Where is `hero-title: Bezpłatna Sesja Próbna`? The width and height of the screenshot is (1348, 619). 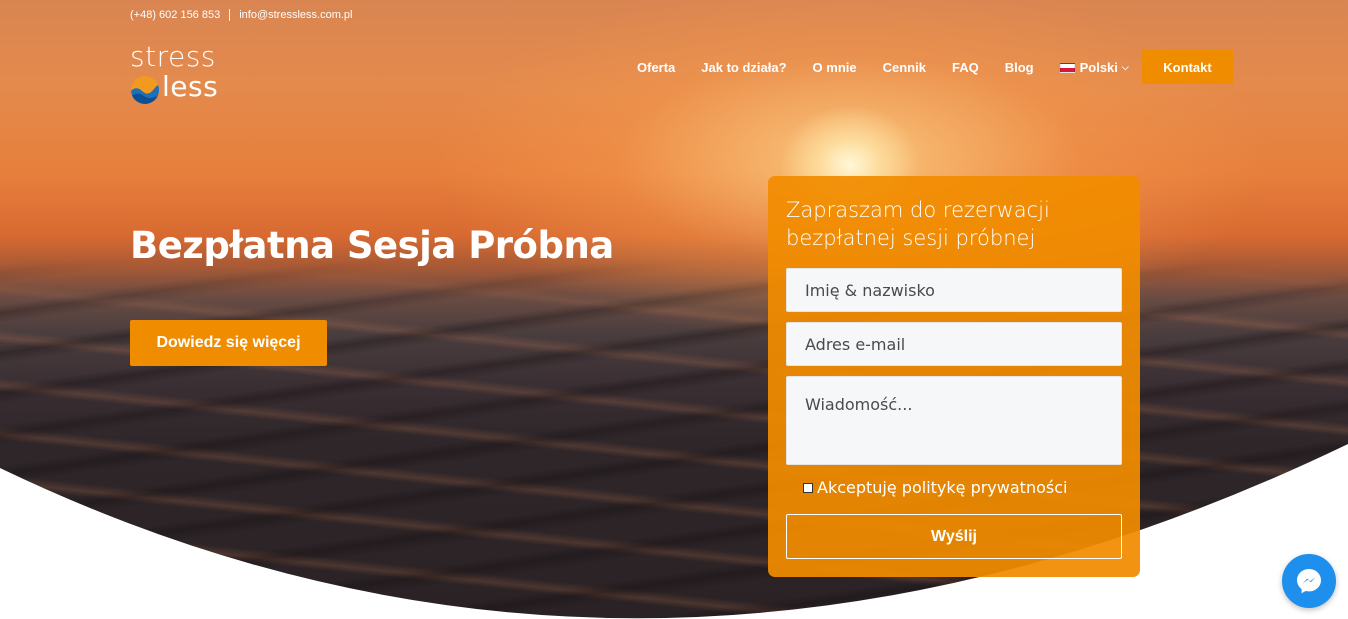
hero-title: Bezpłatna Sesja Próbna is located at coordinates (372, 245).